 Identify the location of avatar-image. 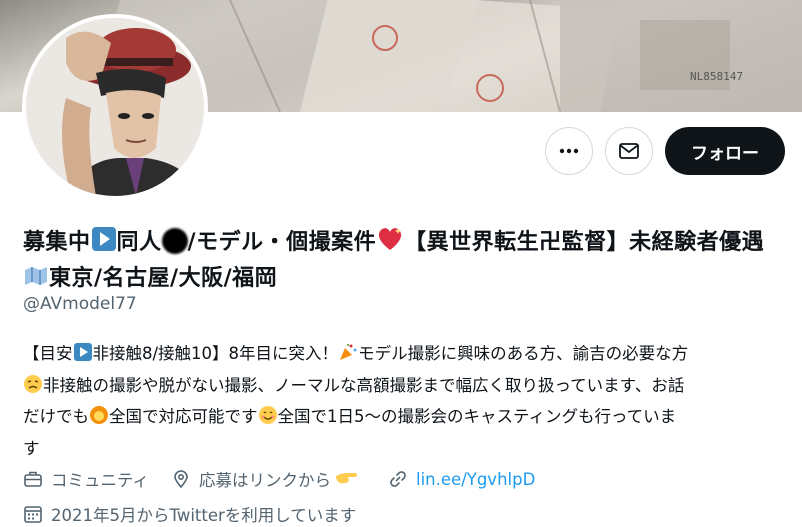
(115, 107).